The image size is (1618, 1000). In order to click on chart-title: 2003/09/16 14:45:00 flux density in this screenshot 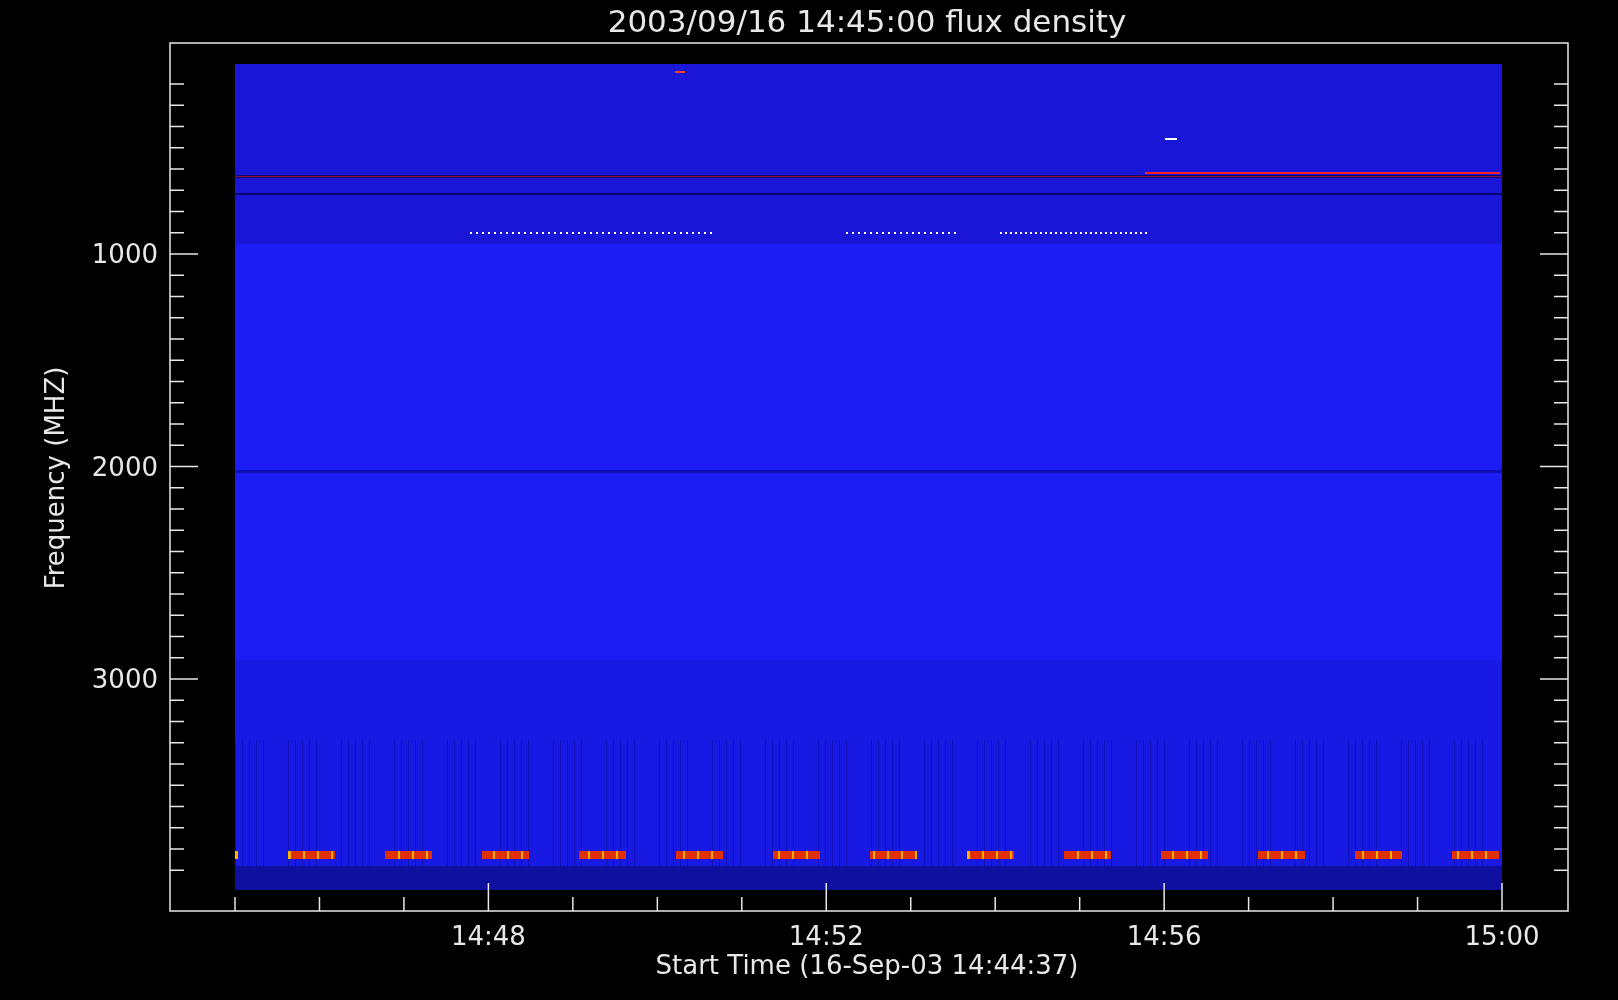, I will do `click(867, 21)`.